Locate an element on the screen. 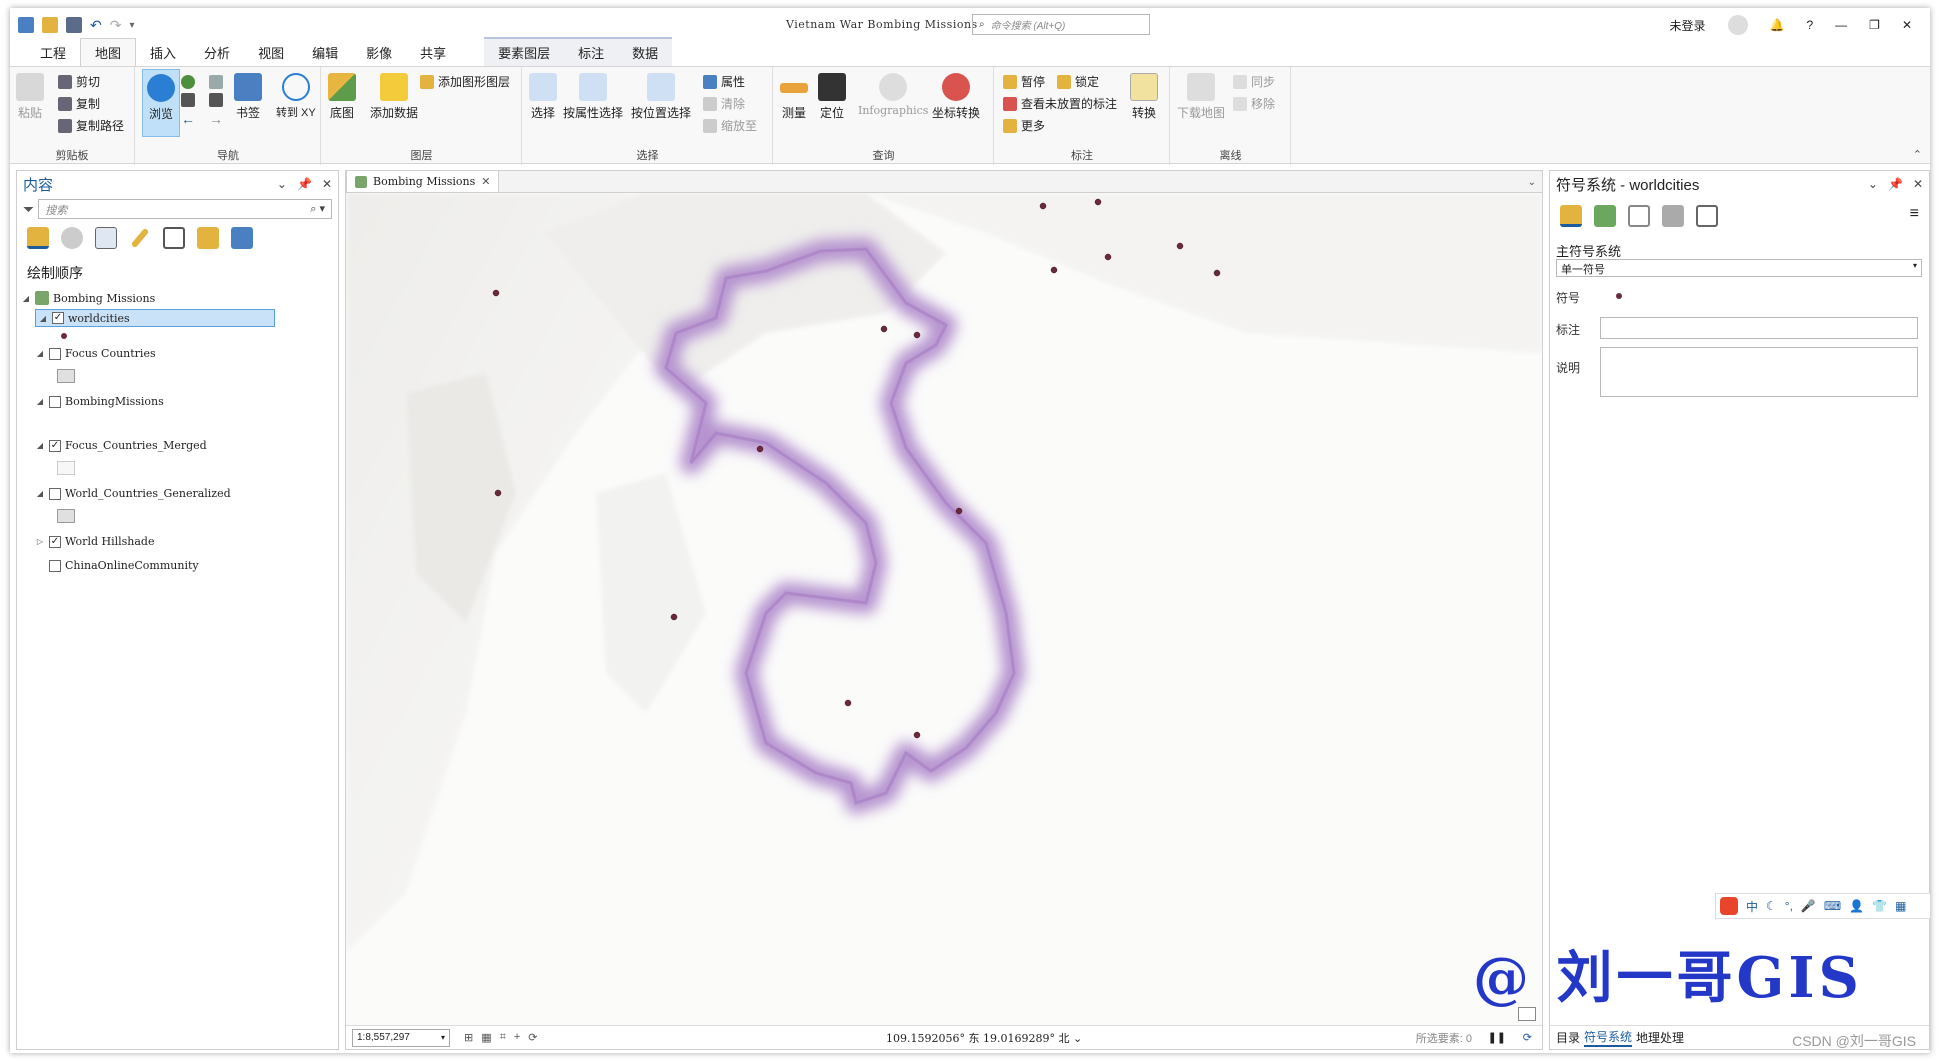 The image size is (1941, 1061). list-by-selection-icon is located at coordinates (106, 238).